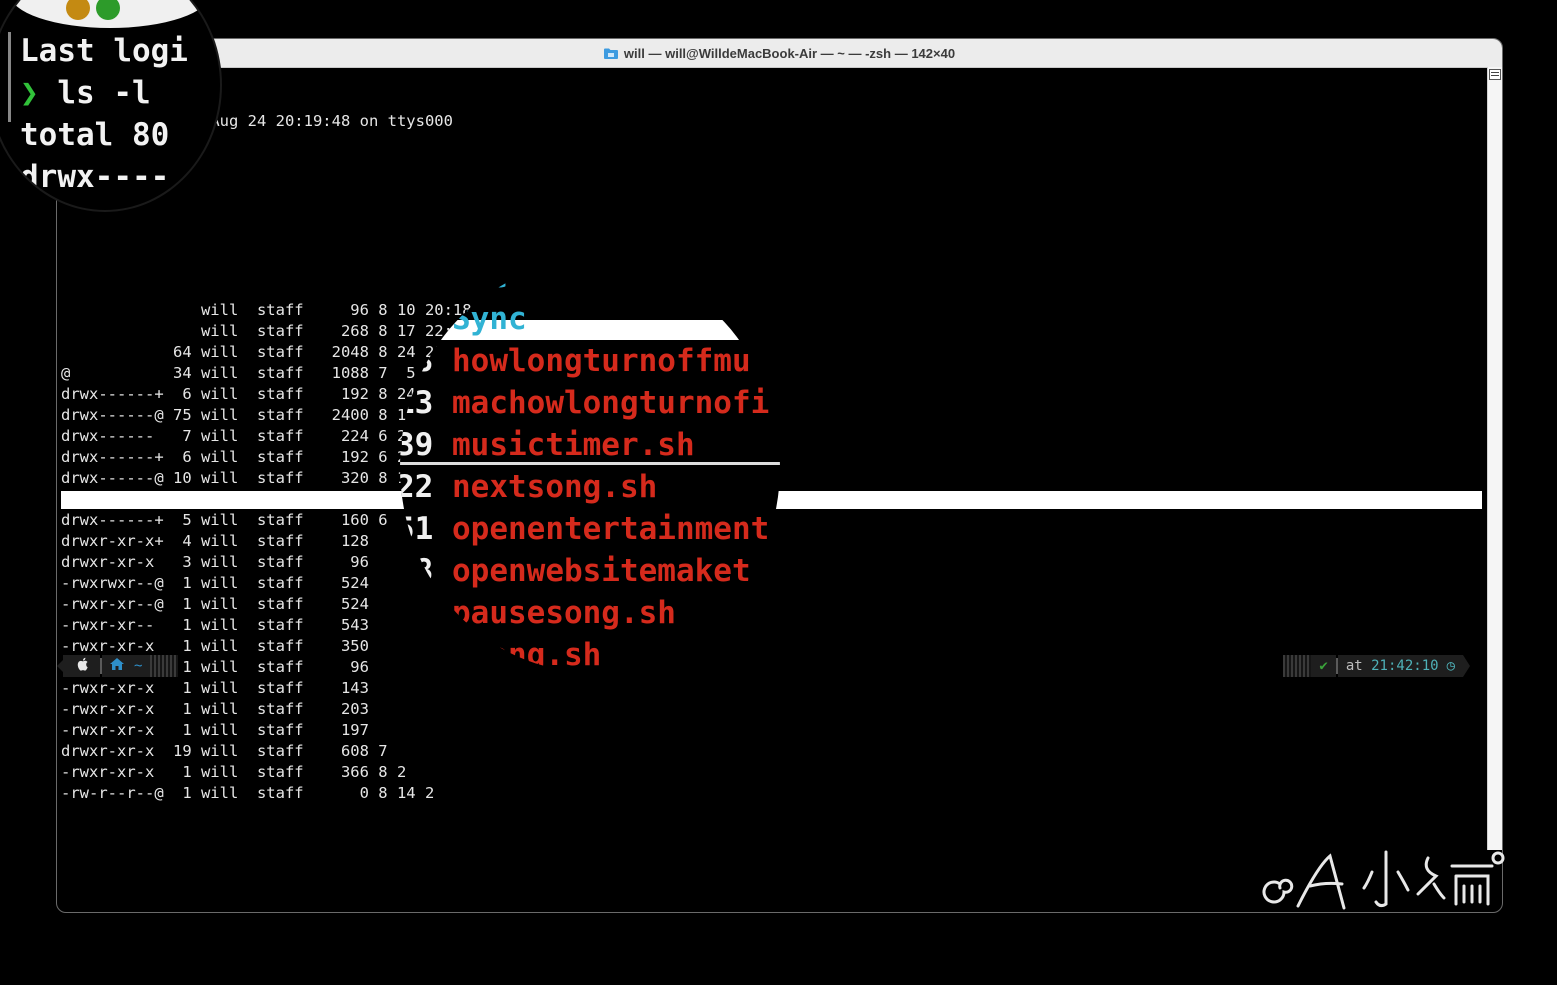  I want to click on listing-meta: -rwxr-xr-x 1 will staff 197, so click(271, 730).